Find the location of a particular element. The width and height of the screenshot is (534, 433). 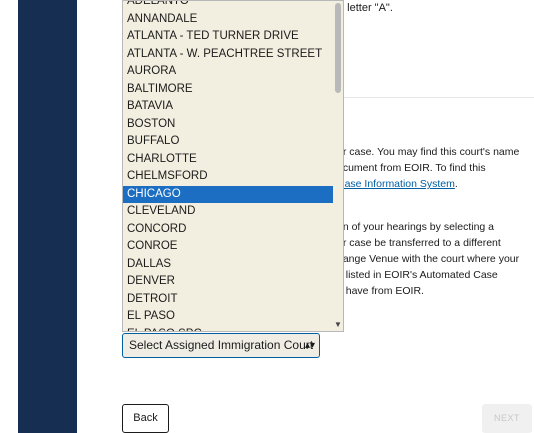

case-information-system-link: Case Information System is located at coordinates (396, 184).